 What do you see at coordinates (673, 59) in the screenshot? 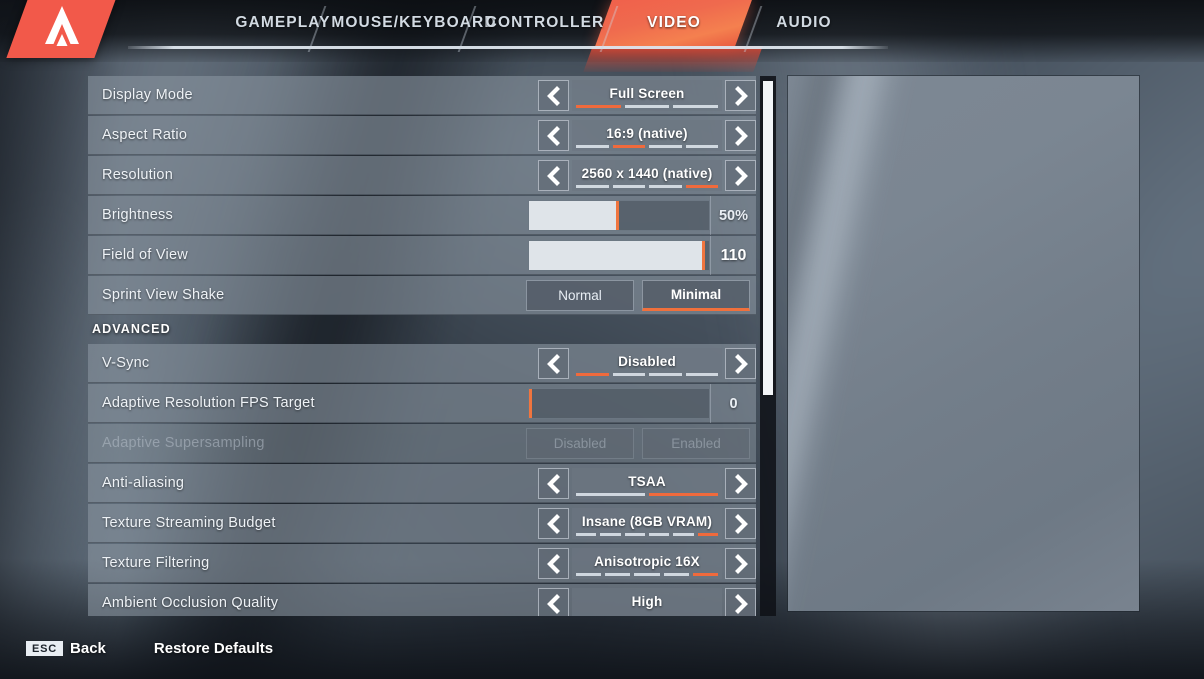
I see `active-tab-glow` at bounding box center [673, 59].